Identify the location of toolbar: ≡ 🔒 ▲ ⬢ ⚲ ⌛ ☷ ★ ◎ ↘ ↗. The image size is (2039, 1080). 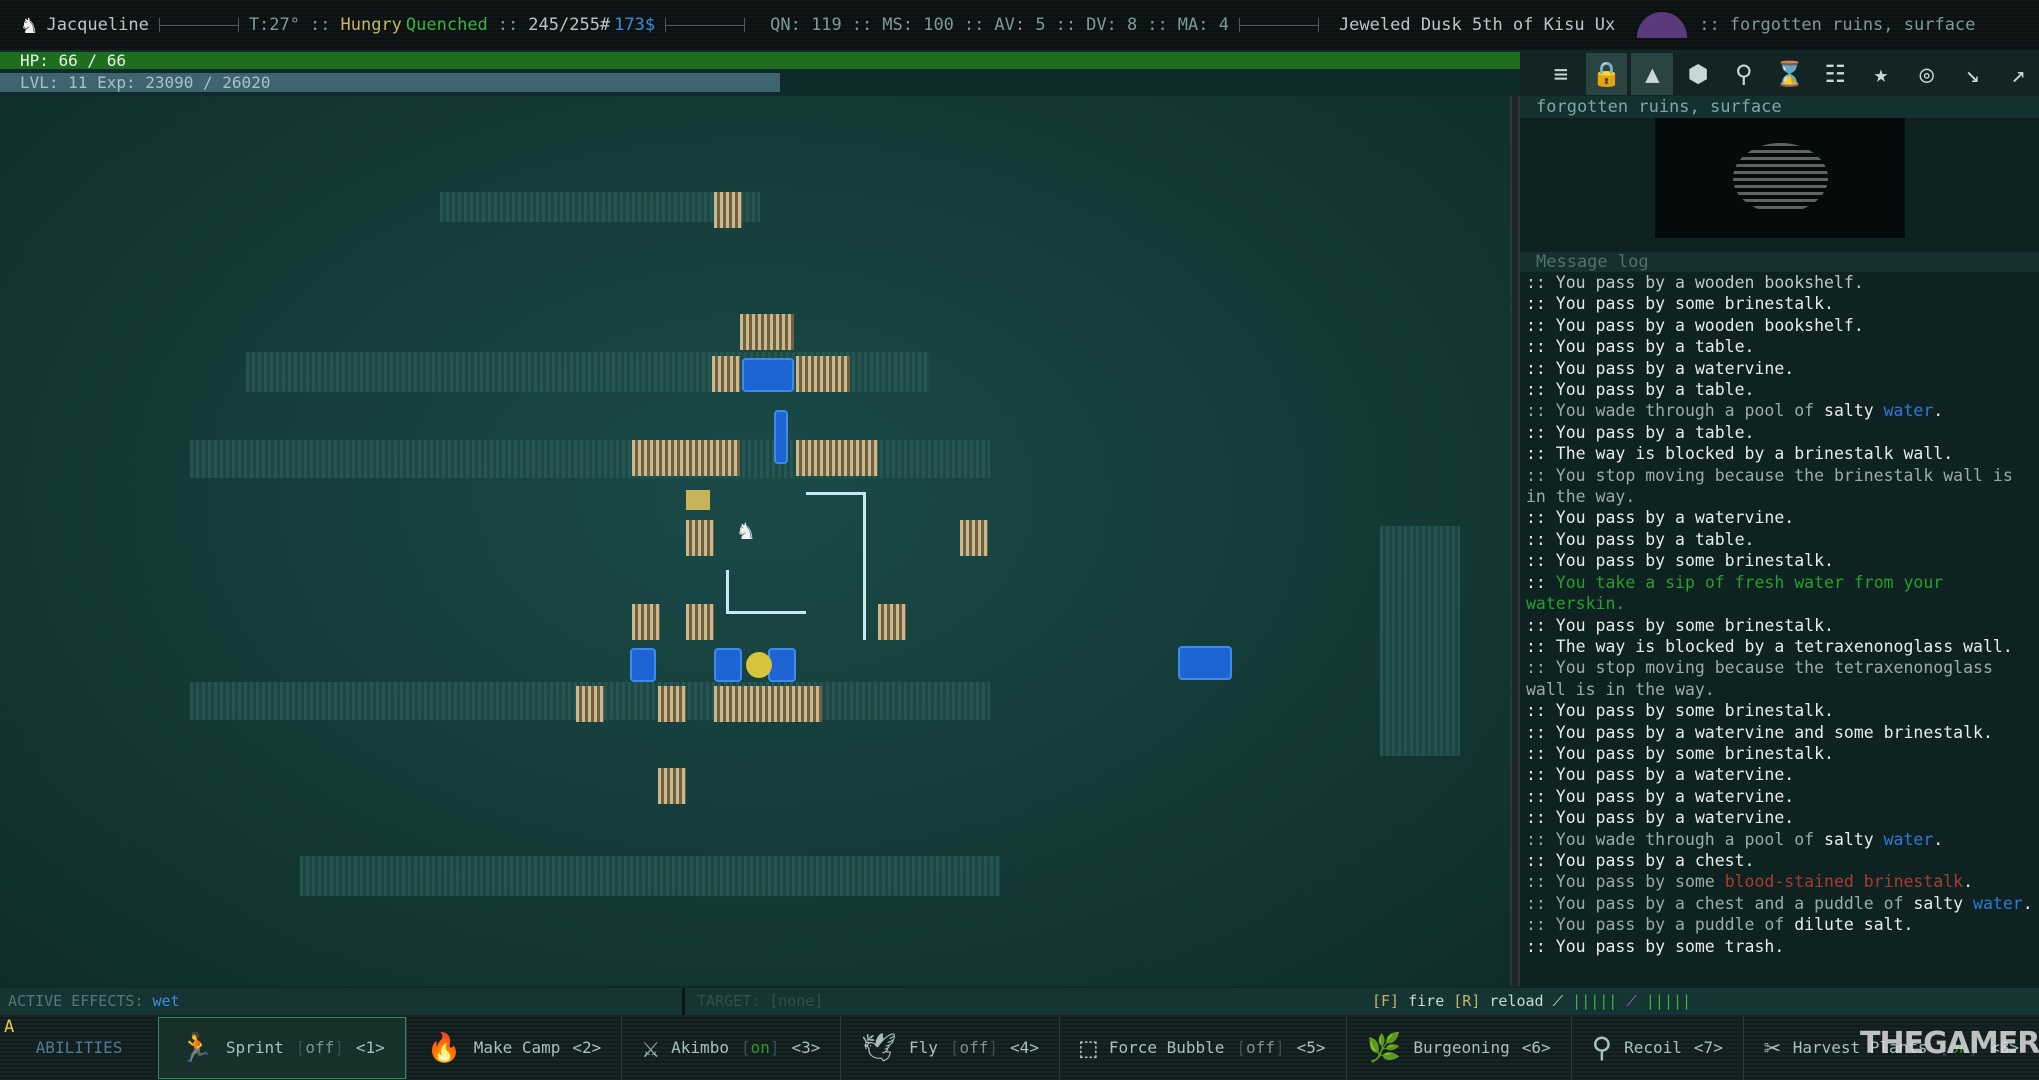
(1779, 74).